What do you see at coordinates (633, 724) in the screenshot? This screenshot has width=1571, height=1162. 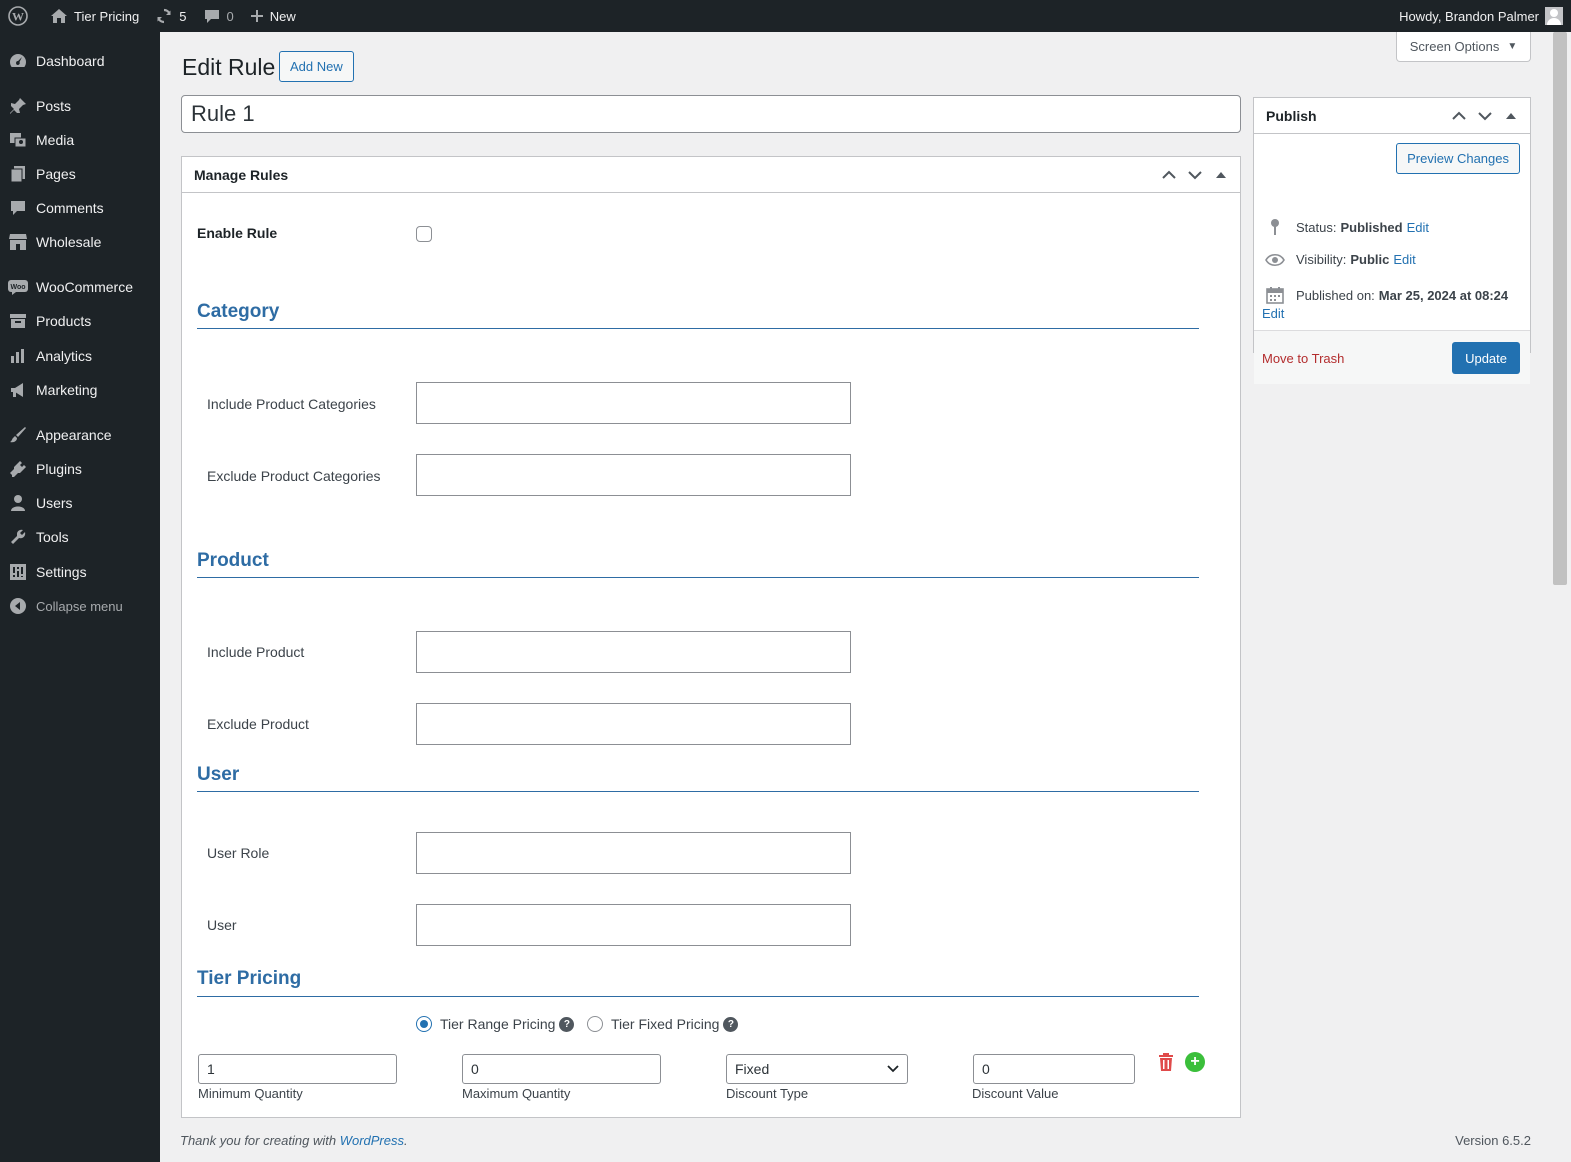 I see `exclude-product-field` at bounding box center [633, 724].